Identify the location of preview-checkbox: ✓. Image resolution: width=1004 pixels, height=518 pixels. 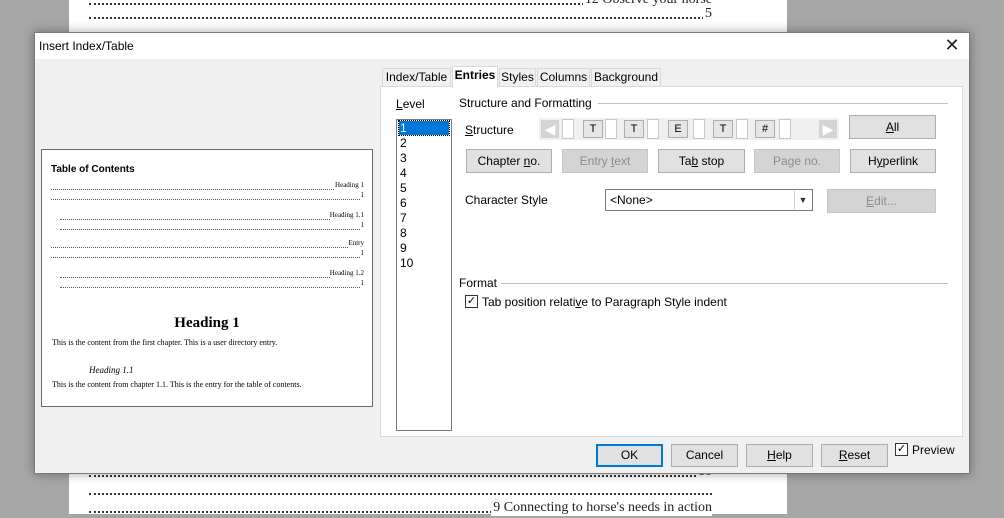
(901, 449).